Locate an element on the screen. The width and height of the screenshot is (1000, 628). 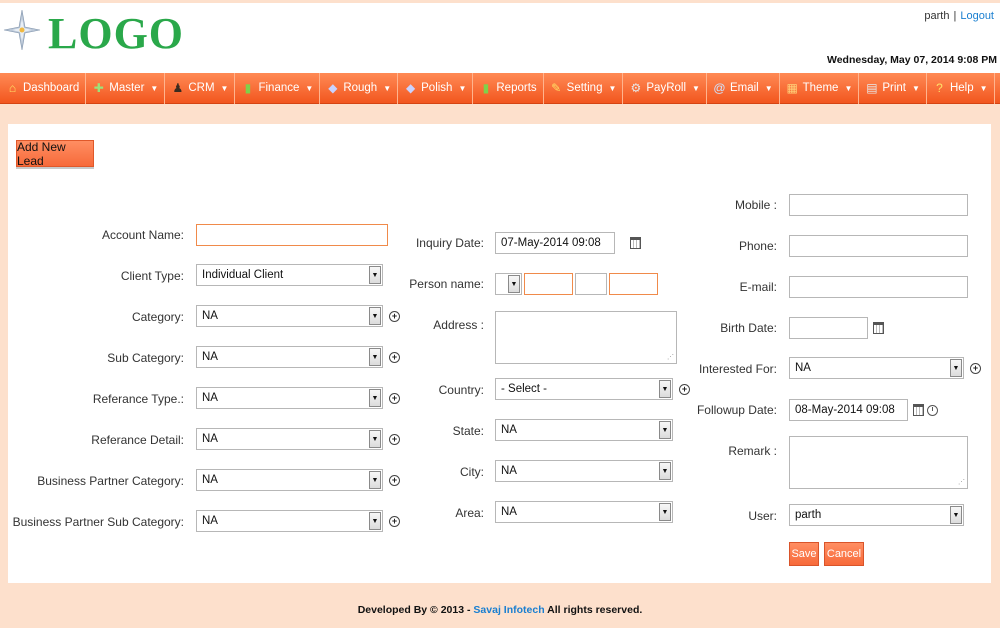
palette-icon: ▦ is located at coordinates (792, 87).